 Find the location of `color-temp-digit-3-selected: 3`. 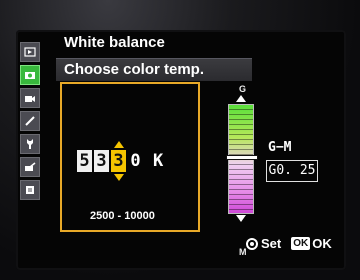

color-temp-digit-3-selected: 3 is located at coordinates (118, 161).